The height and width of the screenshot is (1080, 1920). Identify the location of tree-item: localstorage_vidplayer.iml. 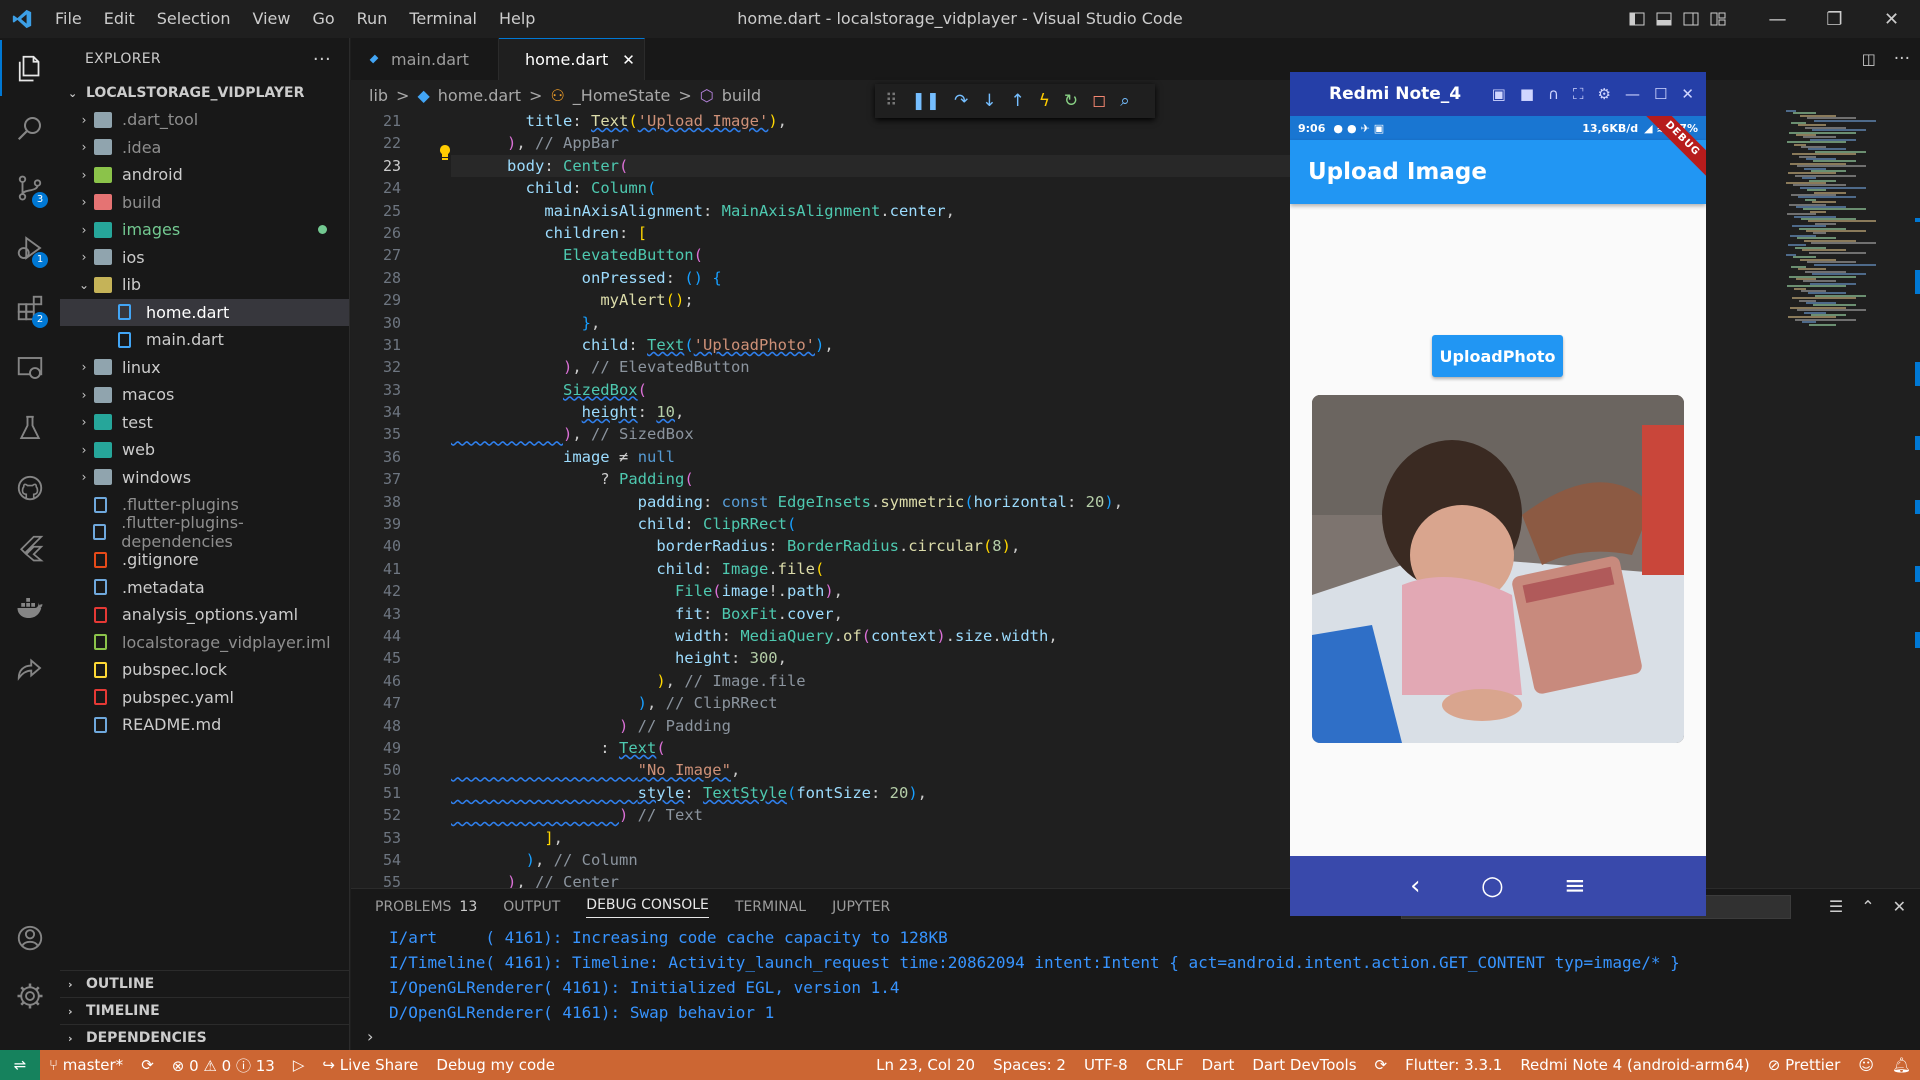
(204, 643).